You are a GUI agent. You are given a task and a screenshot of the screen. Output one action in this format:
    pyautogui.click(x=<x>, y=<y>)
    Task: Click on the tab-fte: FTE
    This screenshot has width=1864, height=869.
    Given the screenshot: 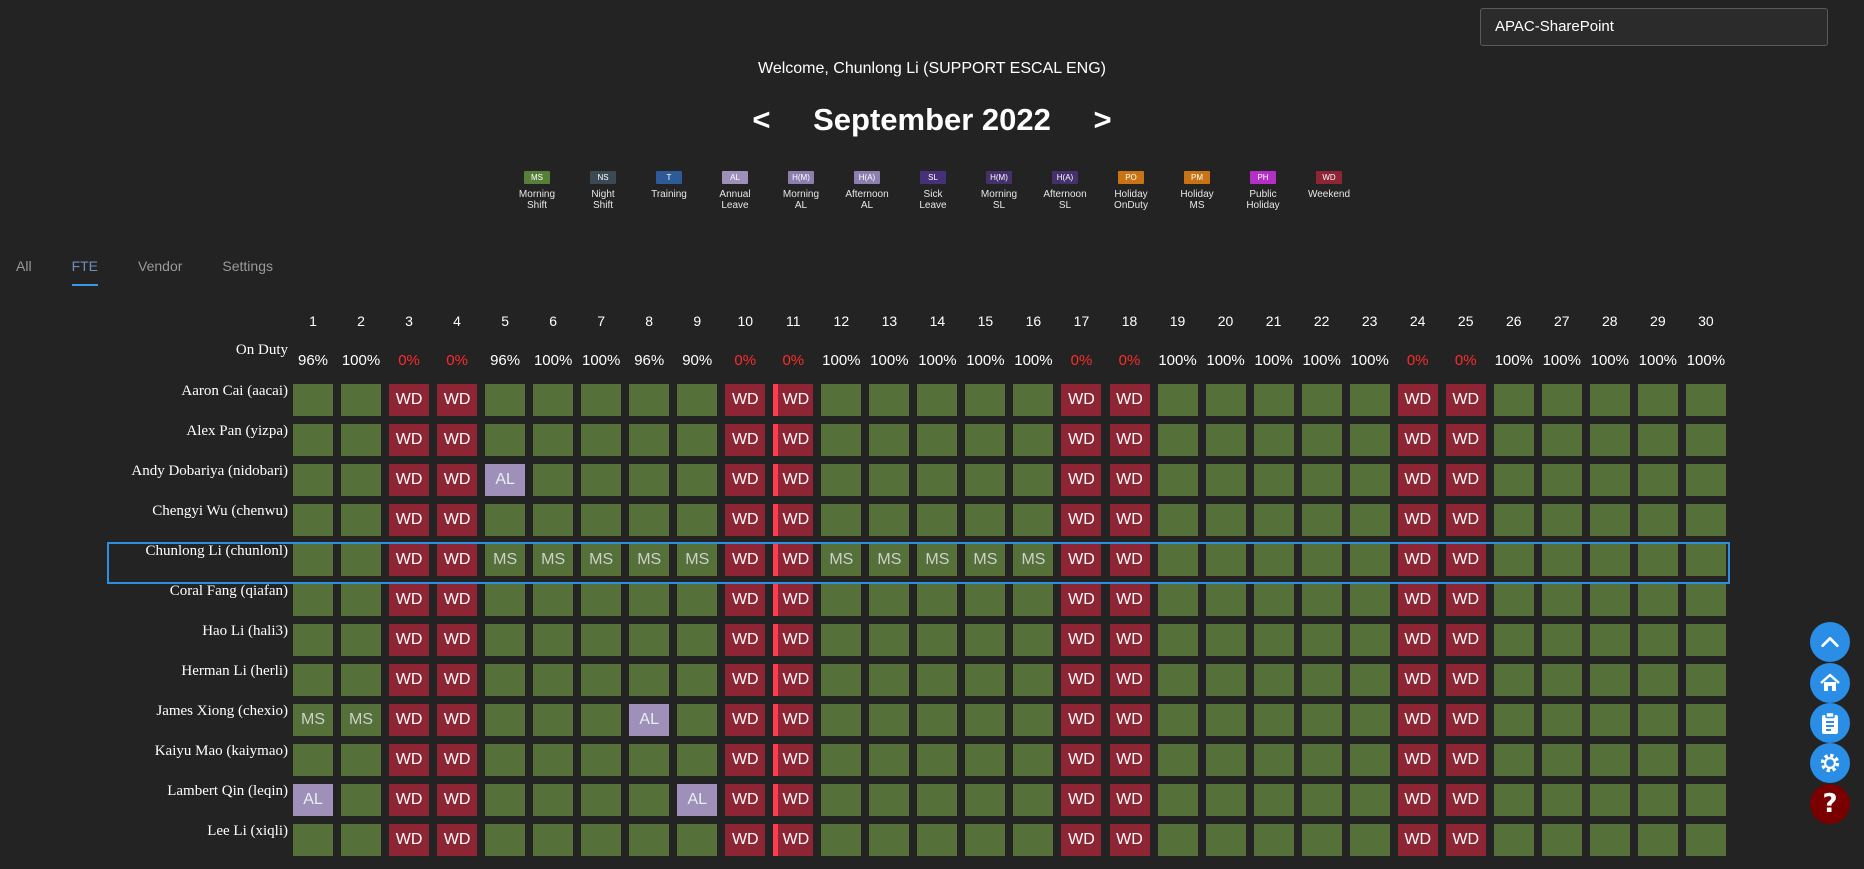 What is the action you would take?
    pyautogui.click(x=85, y=272)
    